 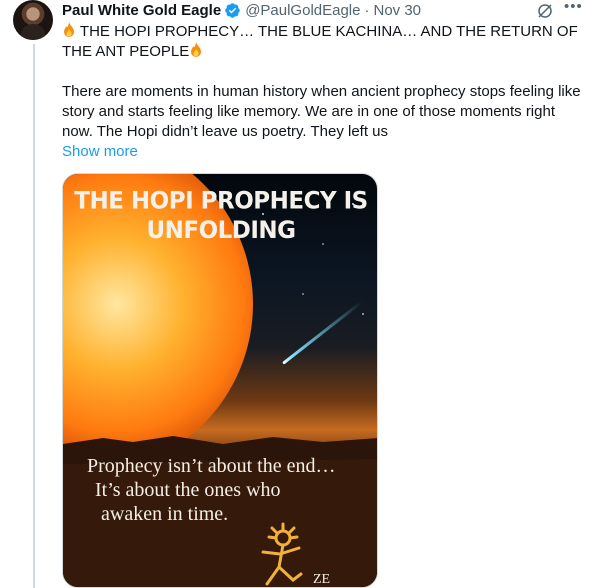 I want to click on grok-icon, so click(x=545, y=11).